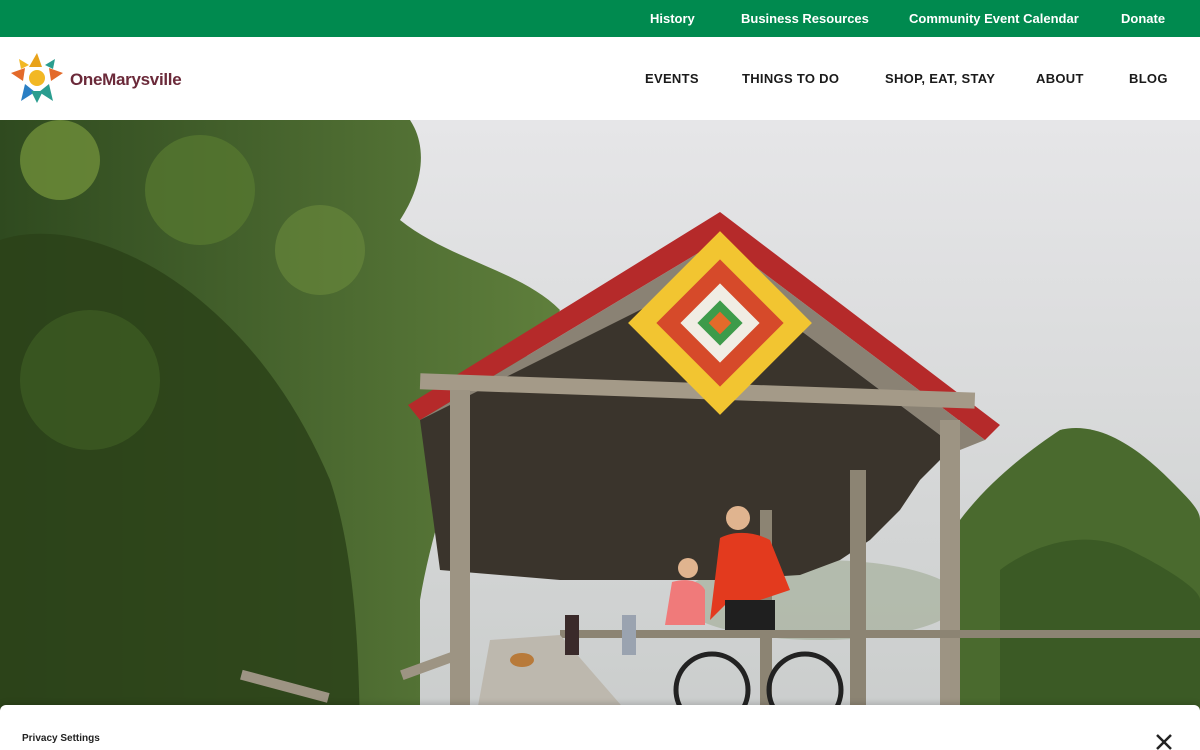 Image resolution: width=1200 pixels, height=750 pixels. Describe the element at coordinates (600, 727) in the screenshot. I see `privacy-settings-bar: Privacy Settings` at that location.